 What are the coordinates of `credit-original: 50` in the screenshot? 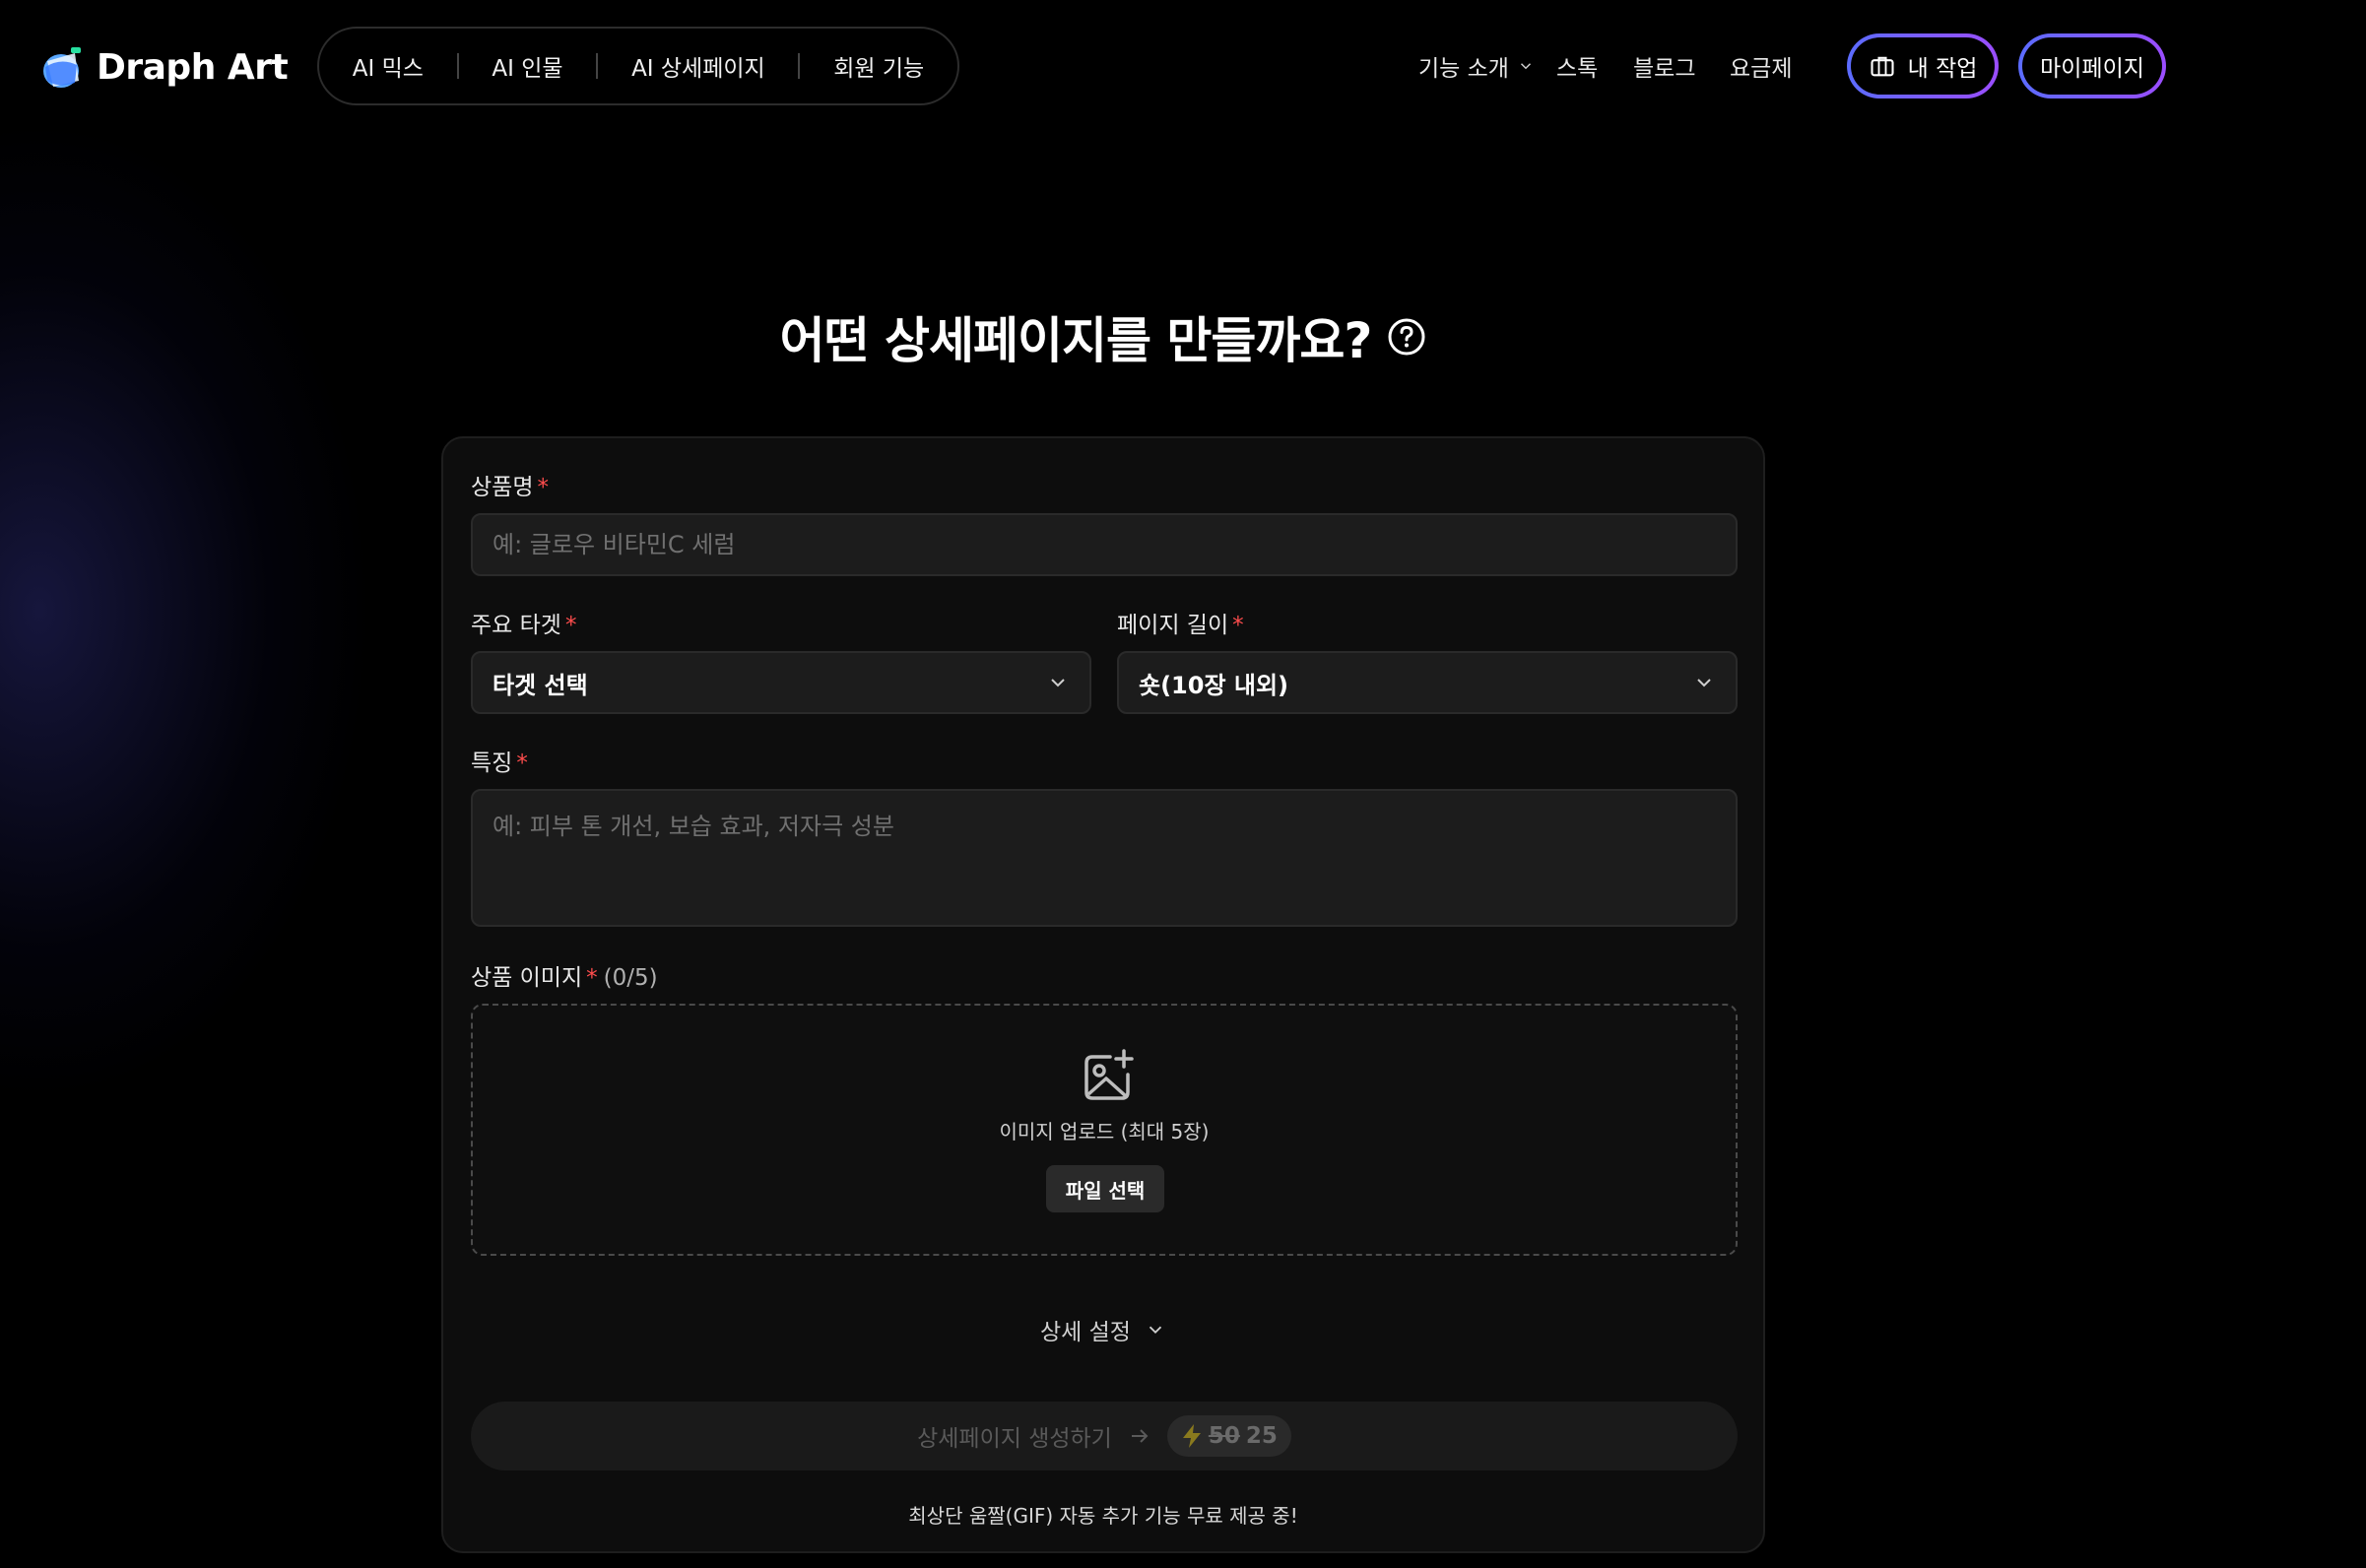 It's located at (1224, 1436).